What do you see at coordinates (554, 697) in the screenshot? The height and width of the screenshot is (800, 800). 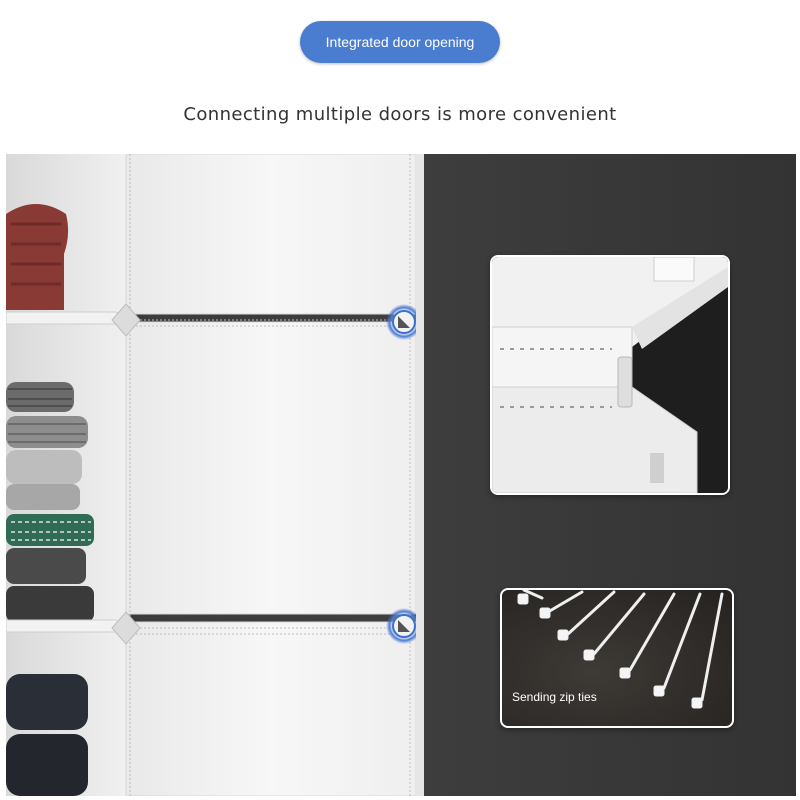 I see `zip-ties-label: Sending zip ties` at bounding box center [554, 697].